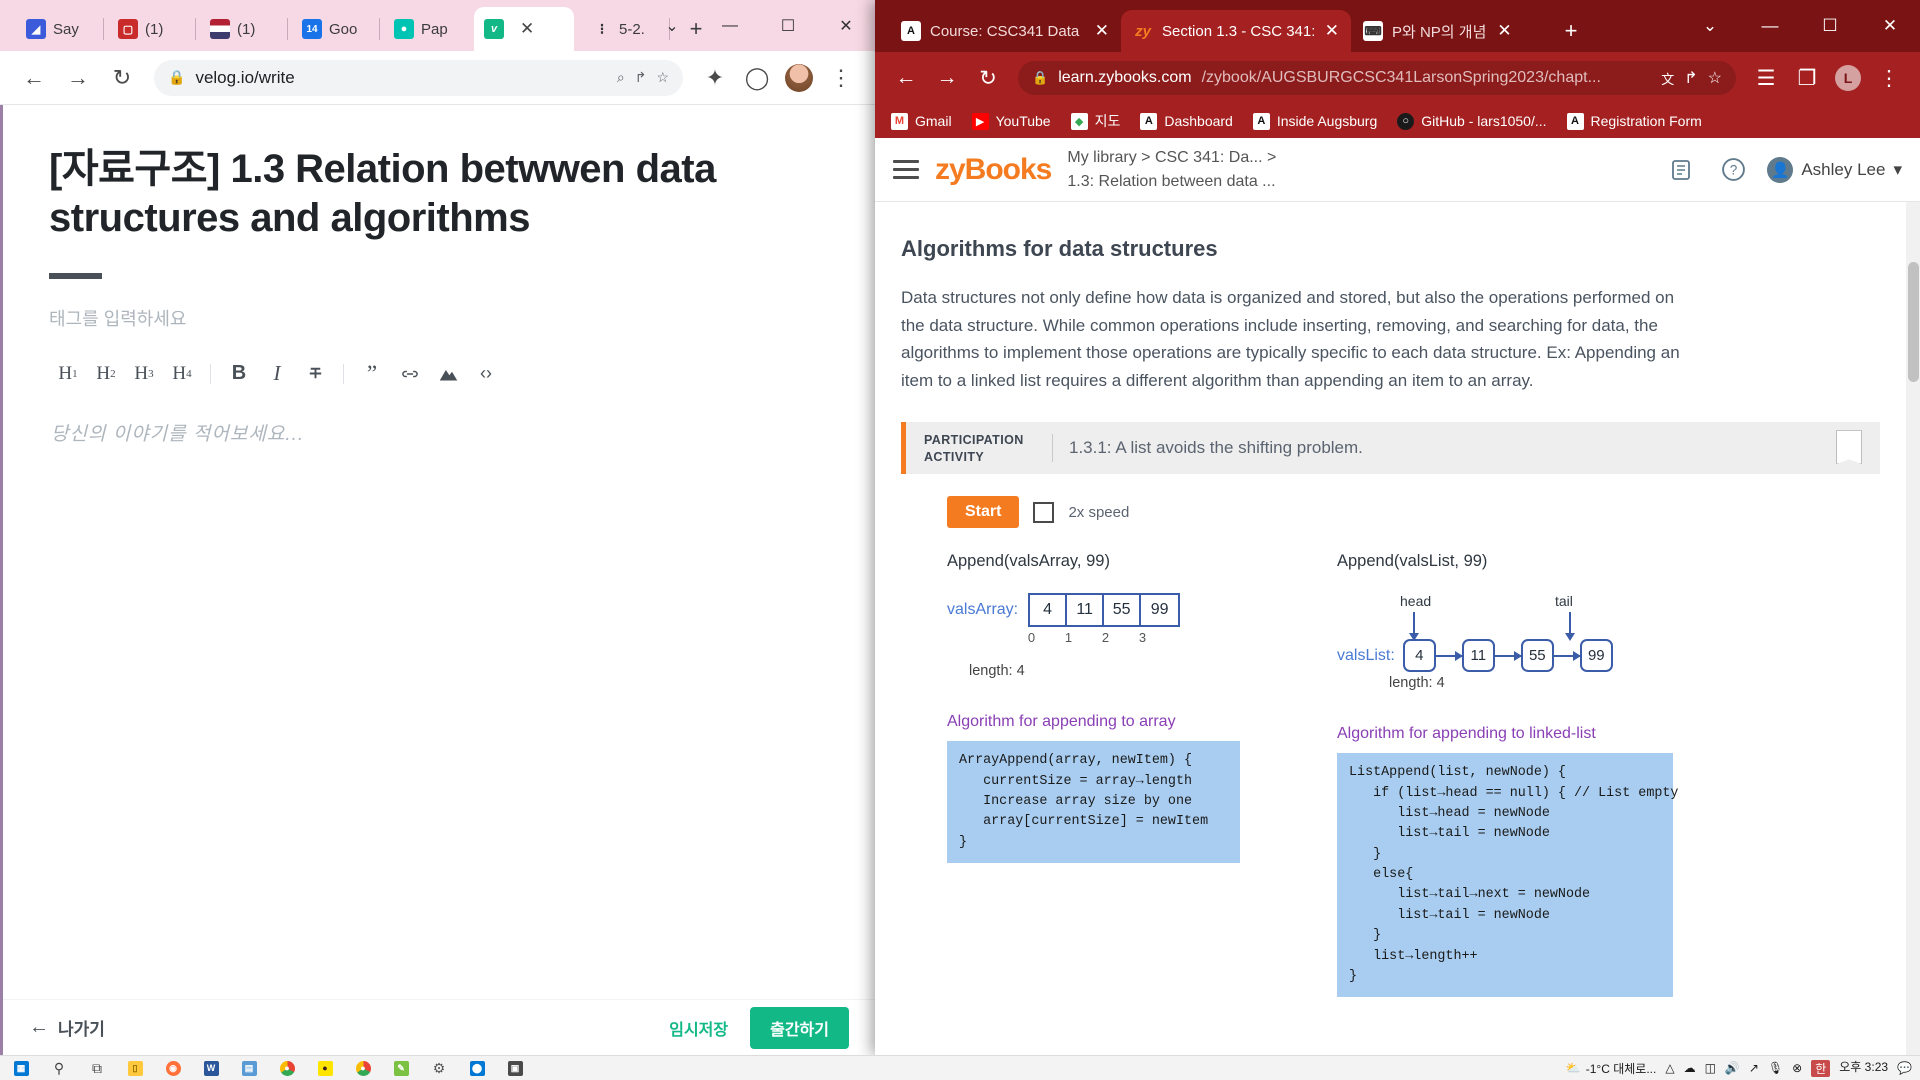 This screenshot has width=1920, height=1080. What do you see at coordinates (1011, 121) in the screenshot?
I see `bookmark-youtube: ▶ YouTube` at bounding box center [1011, 121].